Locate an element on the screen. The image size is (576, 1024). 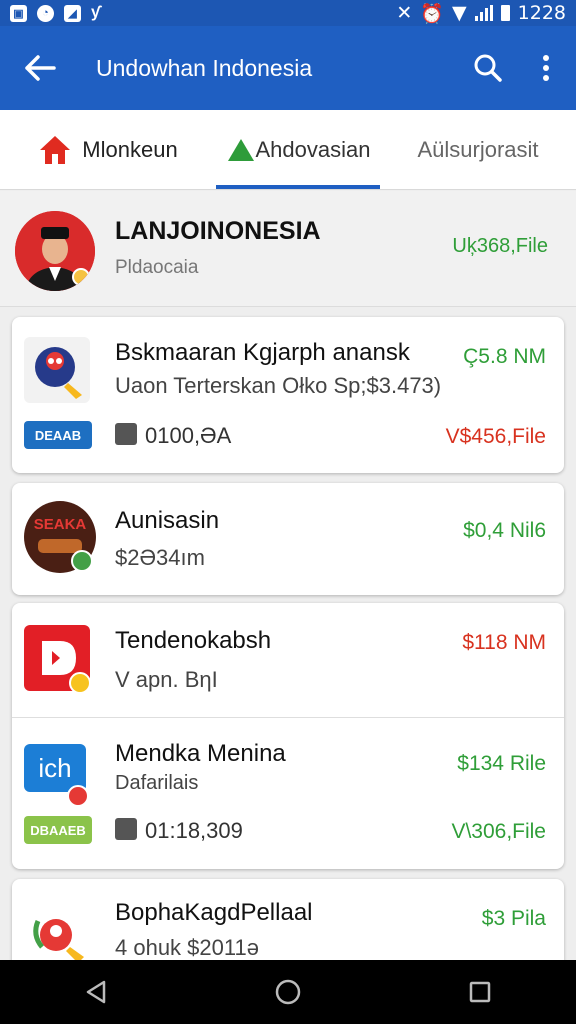
status-time: 1228 is located at coordinates (541, 13).